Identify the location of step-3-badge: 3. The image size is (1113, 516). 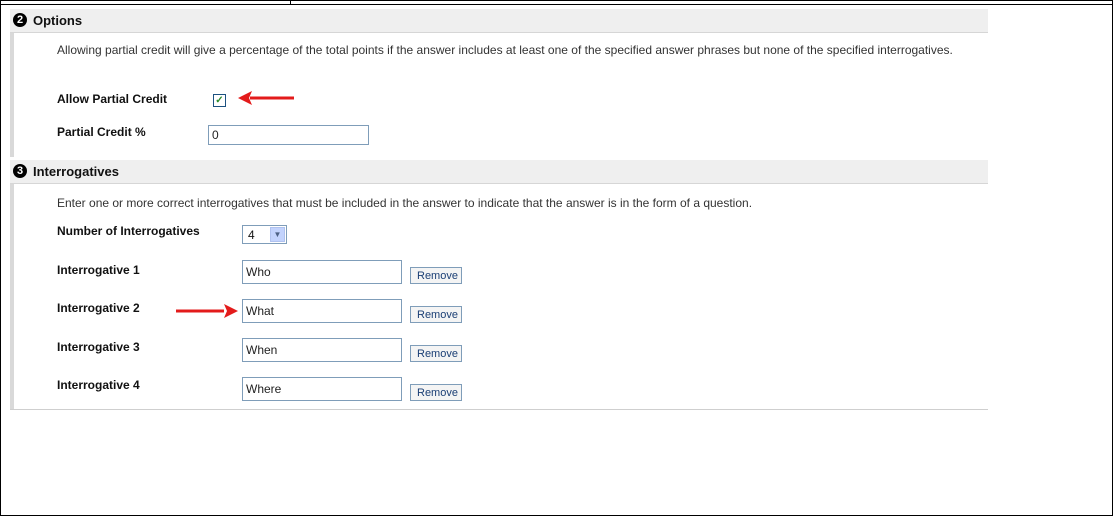
(20, 171).